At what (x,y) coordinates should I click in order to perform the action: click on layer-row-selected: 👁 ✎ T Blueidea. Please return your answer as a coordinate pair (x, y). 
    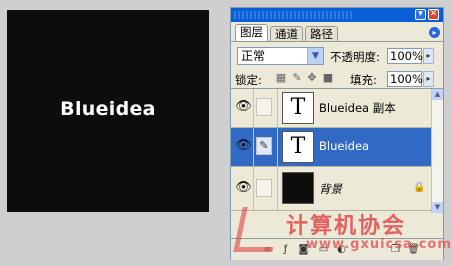
    Looking at the image, I should click on (331, 147).